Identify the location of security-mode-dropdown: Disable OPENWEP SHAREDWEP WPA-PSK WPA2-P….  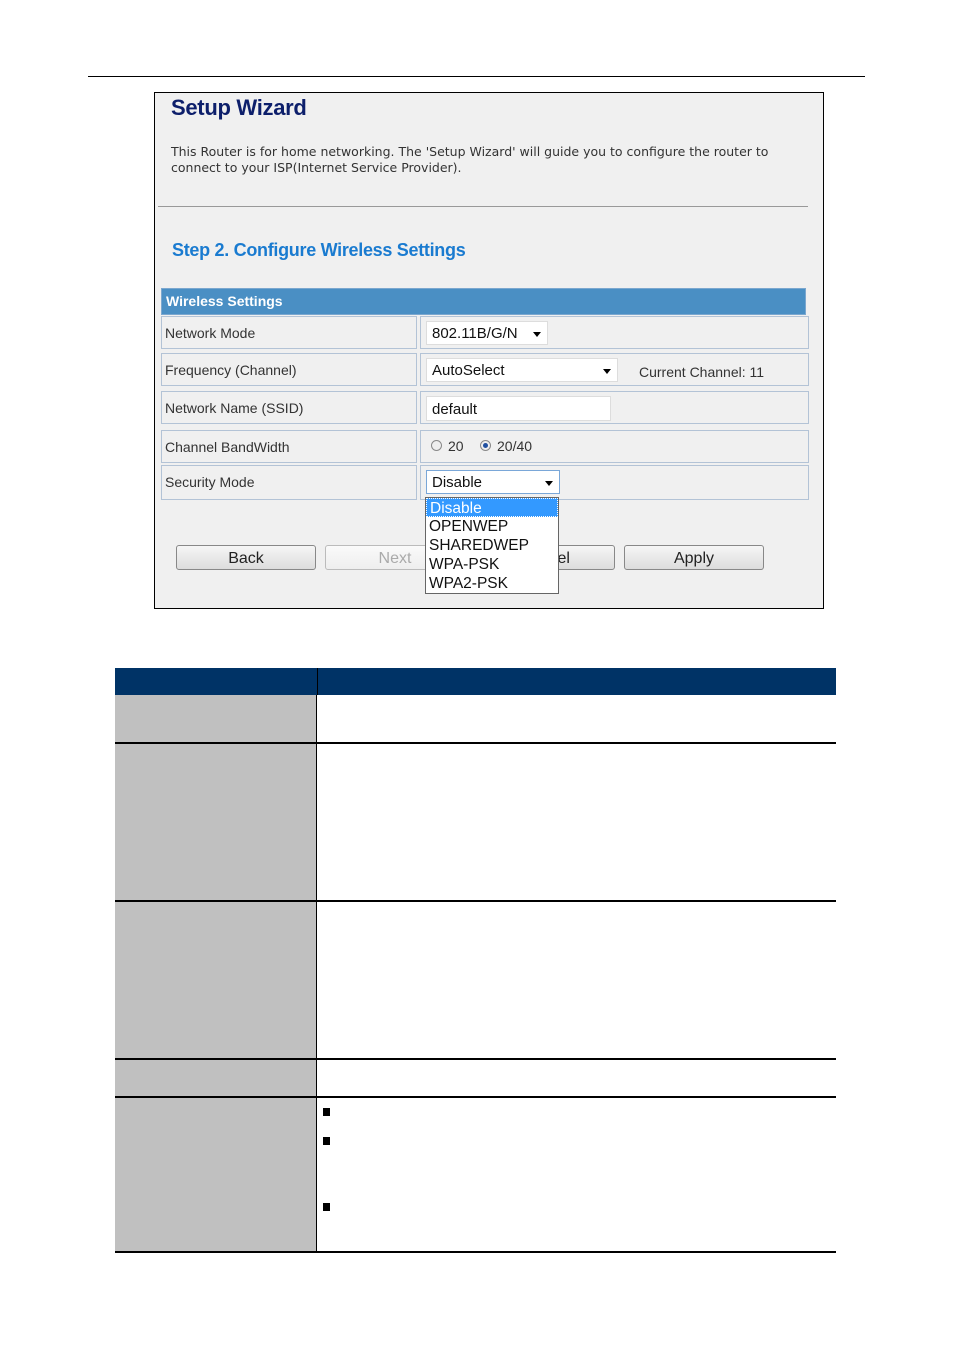
(492, 545).